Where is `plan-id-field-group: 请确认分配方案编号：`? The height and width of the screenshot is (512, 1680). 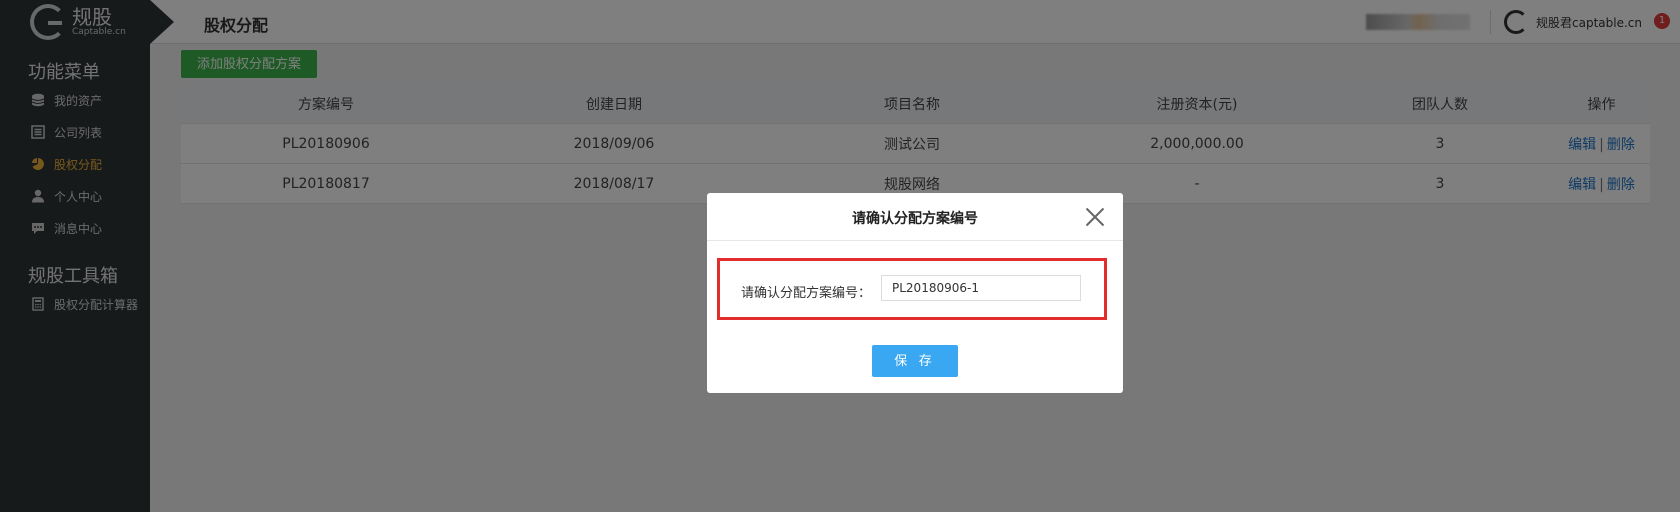
plan-id-field-group: 请确认分配方案编号： is located at coordinates (912, 289).